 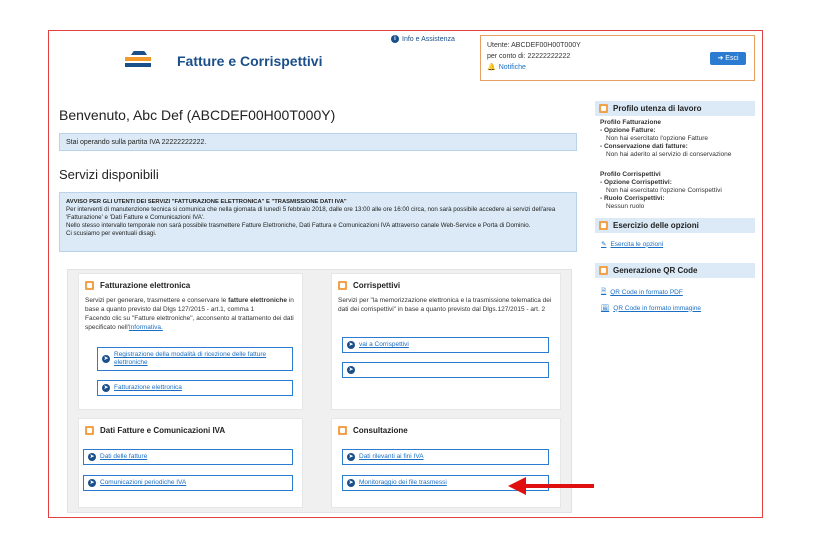 What do you see at coordinates (395, 39) in the screenshot?
I see `info-icon: i` at bounding box center [395, 39].